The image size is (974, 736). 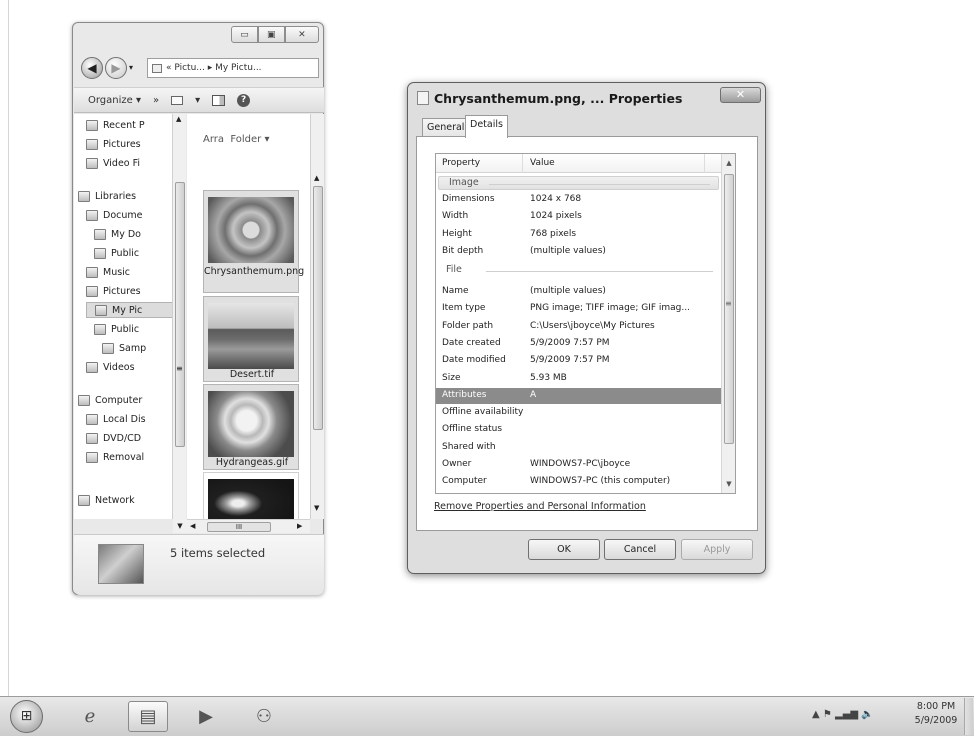 What do you see at coordinates (156, 100) in the screenshot?
I see `more-commands-button: »` at bounding box center [156, 100].